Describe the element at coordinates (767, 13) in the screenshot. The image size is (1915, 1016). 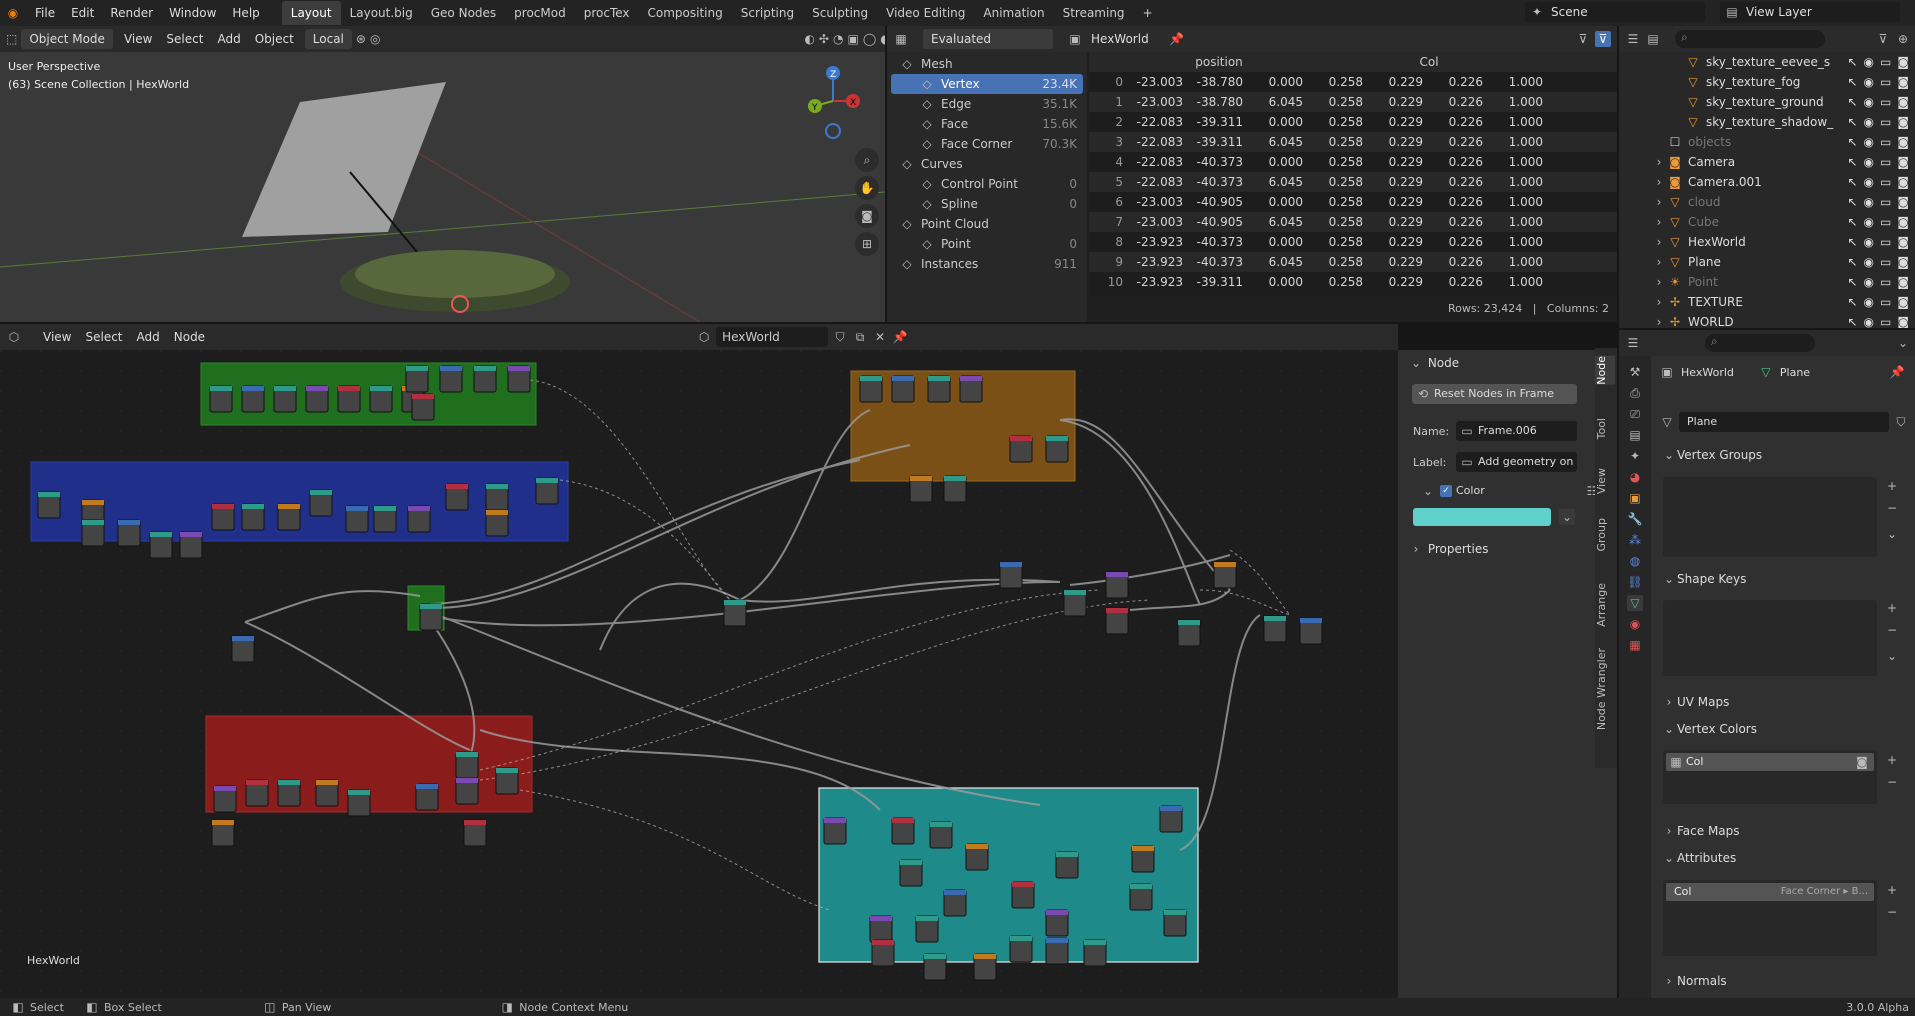
I see `workspace-tab-scripting: Scripting` at that location.